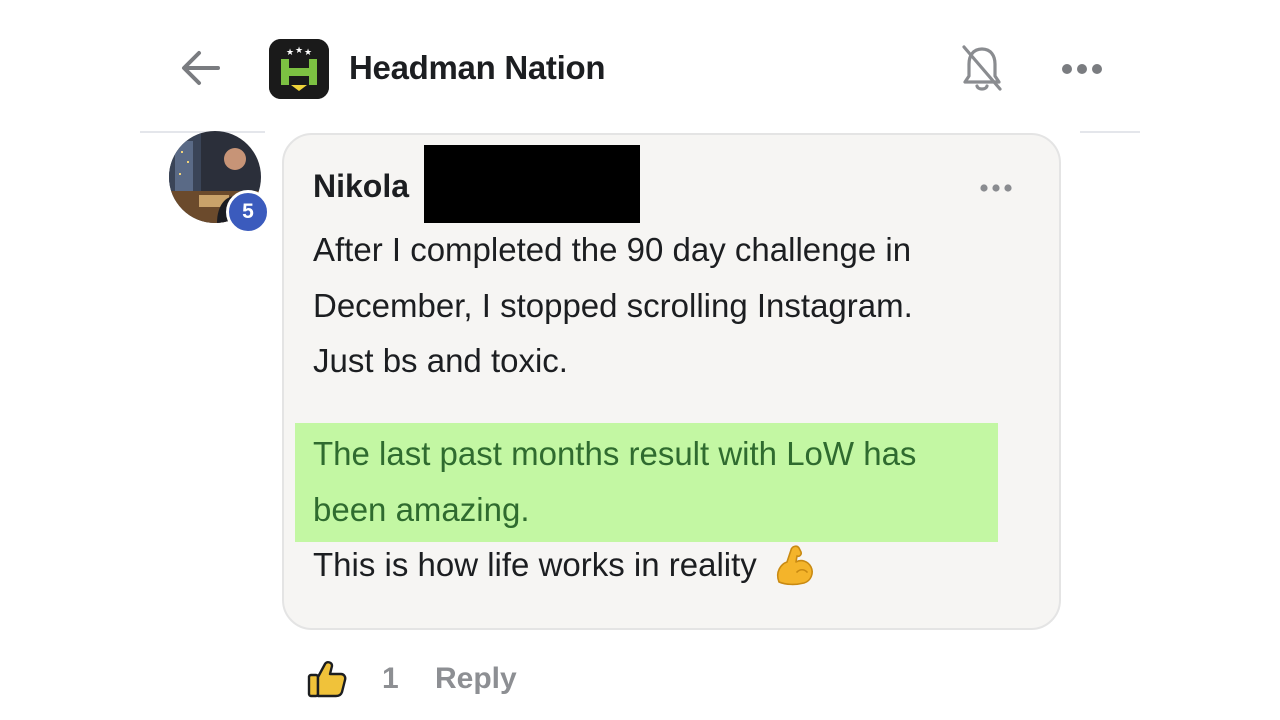 This screenshot has height=720, width=1280. I want to click on like-button, so click(327, 679).